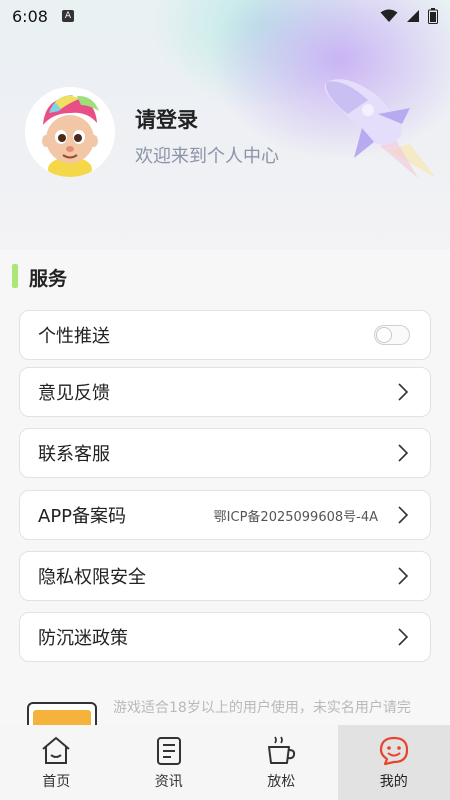  Describe the element at coordinates (225, 453) in the screenshot. I see `service-item-customer-service: 联系客服` at that location.